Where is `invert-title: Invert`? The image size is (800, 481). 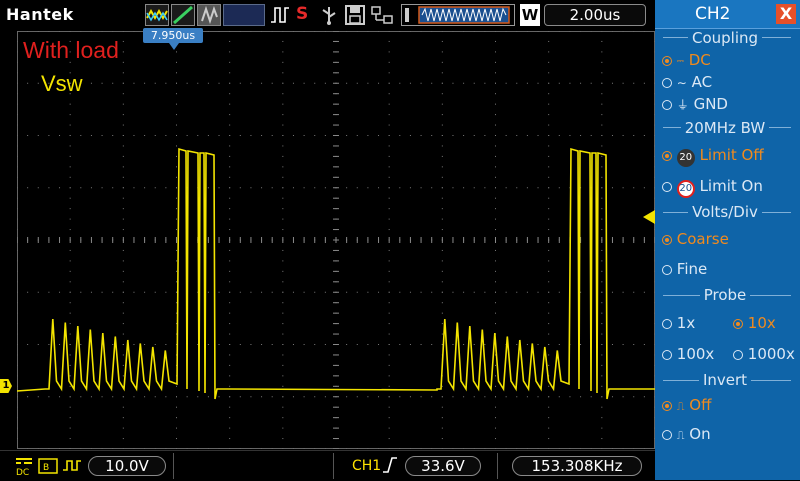
invert-title: Invert is located at coordinates (725, 380).